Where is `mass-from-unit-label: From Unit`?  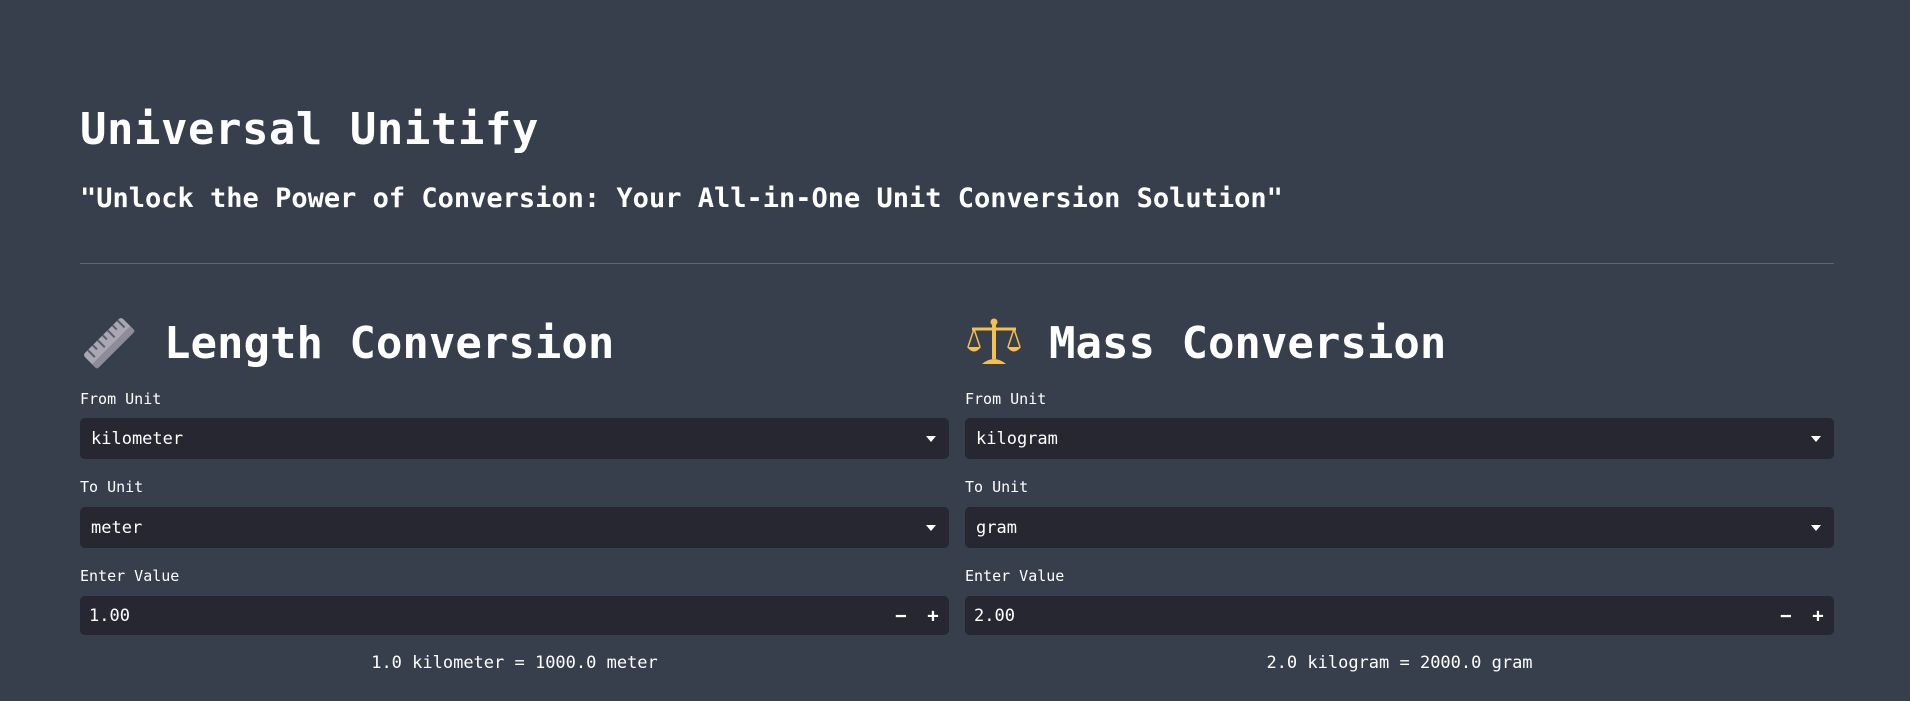
mass-from-unit-label: From Unit is located at coordinates (1006, 399).